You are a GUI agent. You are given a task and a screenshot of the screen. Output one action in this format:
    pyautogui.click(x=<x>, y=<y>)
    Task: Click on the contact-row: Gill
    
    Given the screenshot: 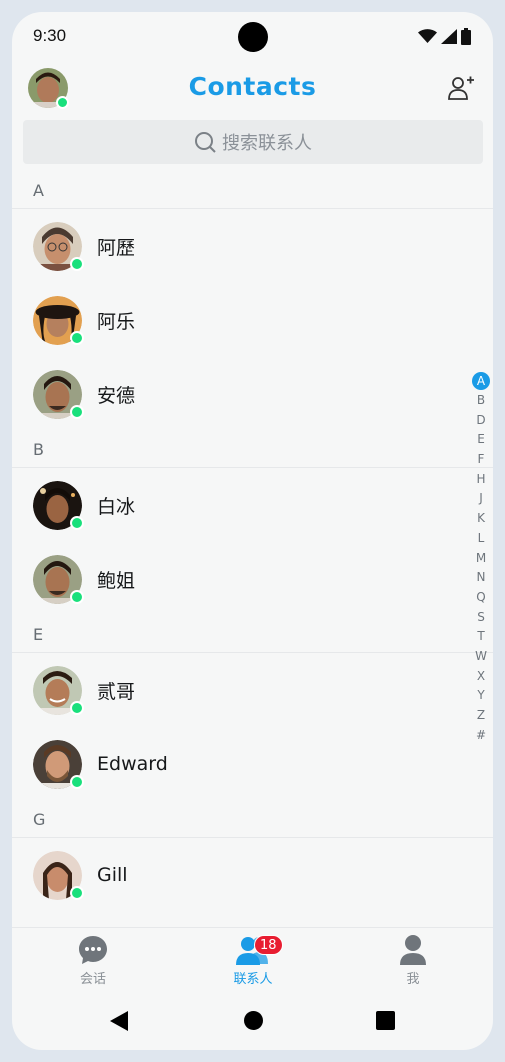 What is the action you would take?
    pyautogui.click(x=252, y=875)
    